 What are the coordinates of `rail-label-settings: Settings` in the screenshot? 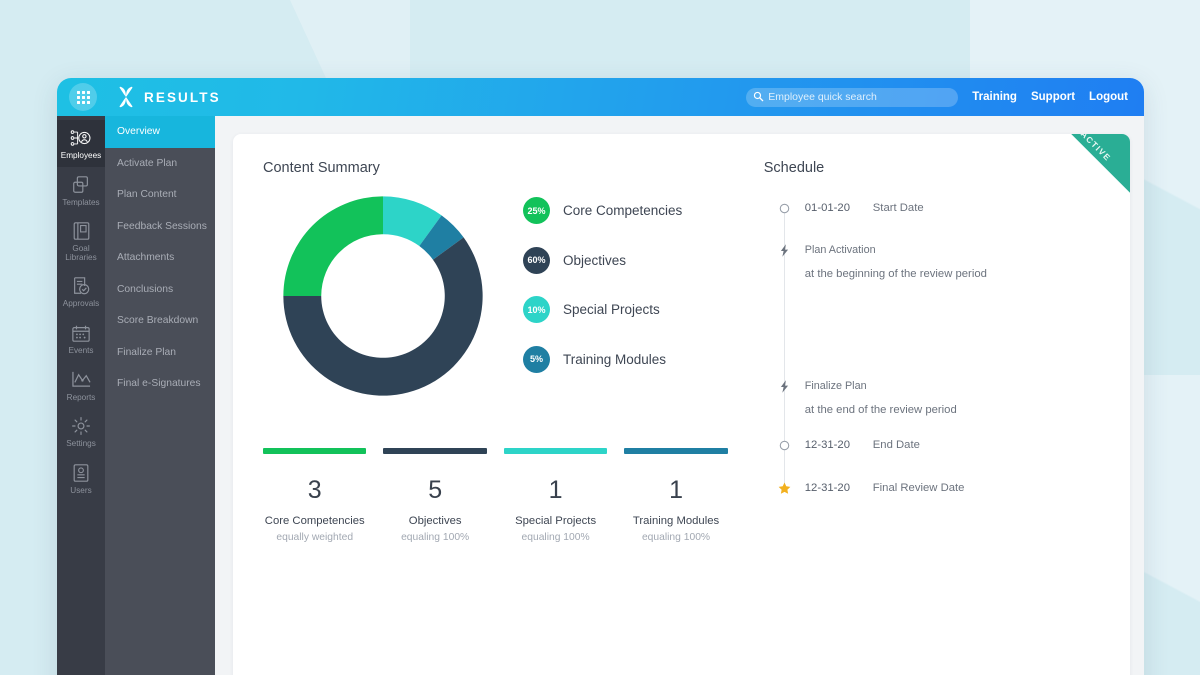 It's located at (81, 444).